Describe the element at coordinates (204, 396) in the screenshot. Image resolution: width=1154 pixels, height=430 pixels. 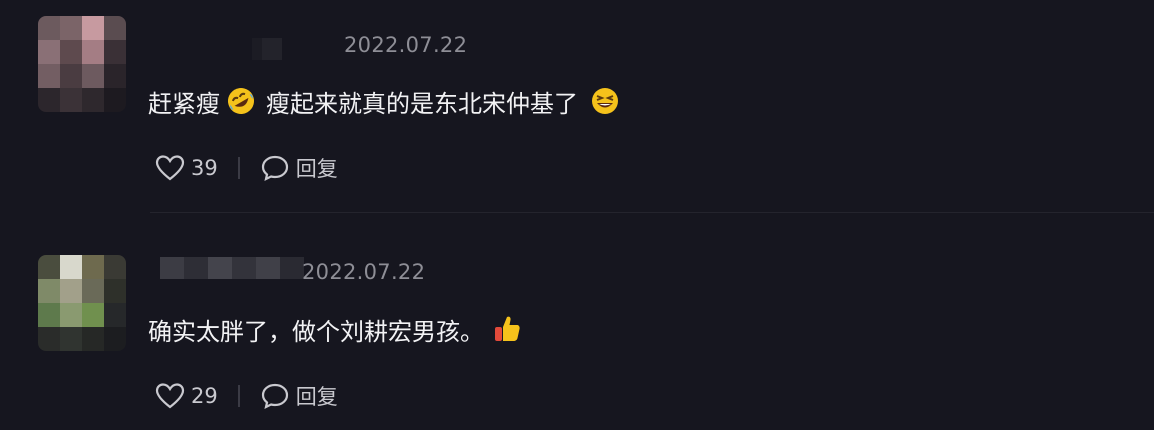
I see `like-count: 29` at that location.